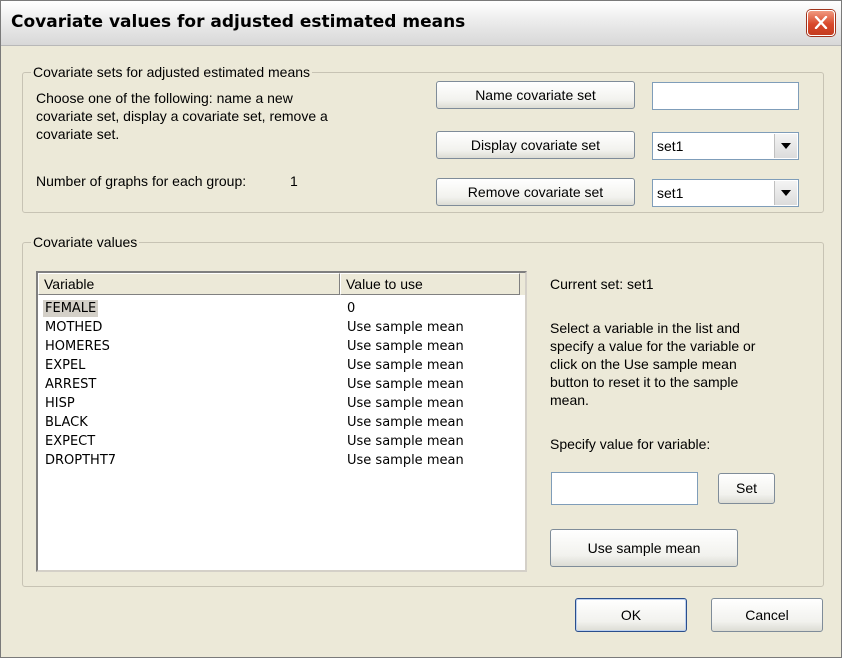 This screenshot has height=658, width=842. I want to click on cancel-button: Cancel, so click(767, 615).